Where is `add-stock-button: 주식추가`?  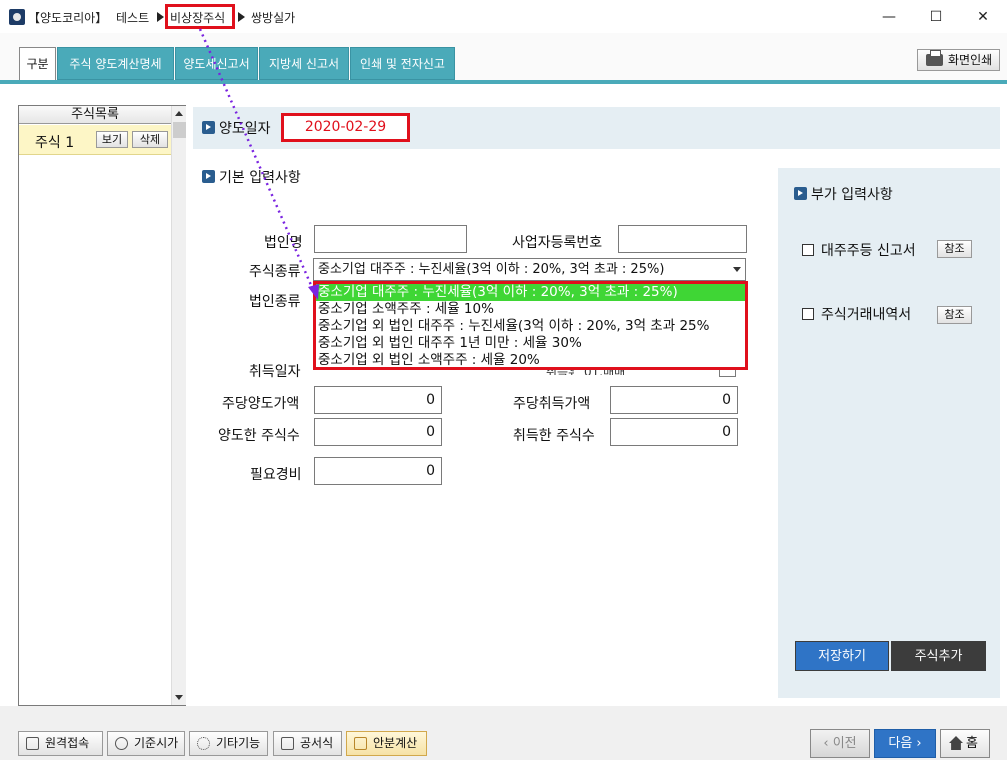 add-stock-button: 주식추가 is located at coordinates (938, 656).